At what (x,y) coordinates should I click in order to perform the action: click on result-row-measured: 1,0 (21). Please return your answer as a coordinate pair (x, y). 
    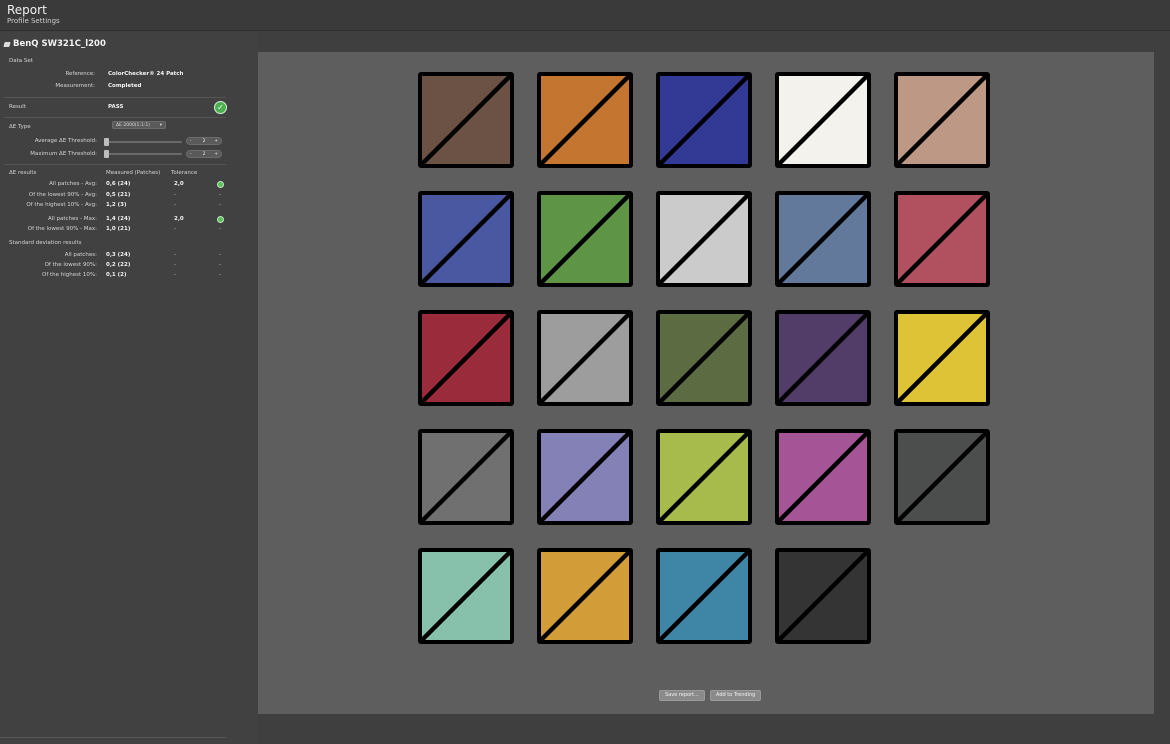
    Looking at the image, I should click on (118, 229).